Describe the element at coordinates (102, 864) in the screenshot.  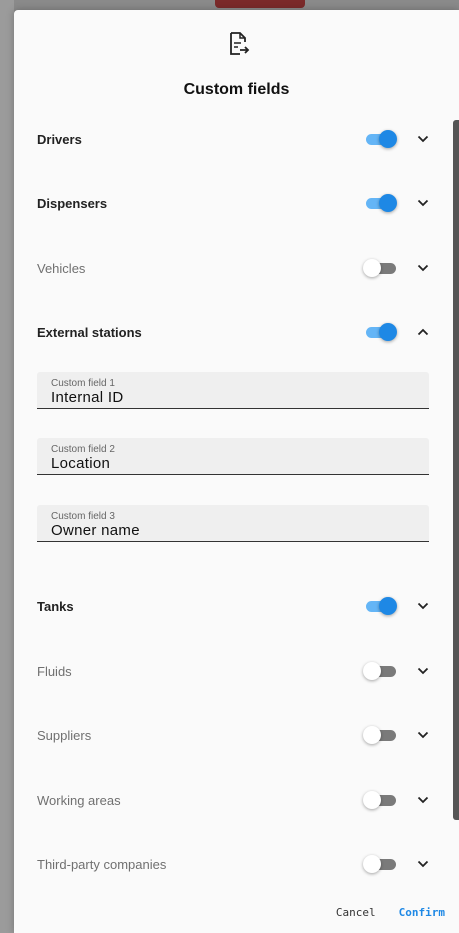
I see `section-label: Third-party companies` at that location.